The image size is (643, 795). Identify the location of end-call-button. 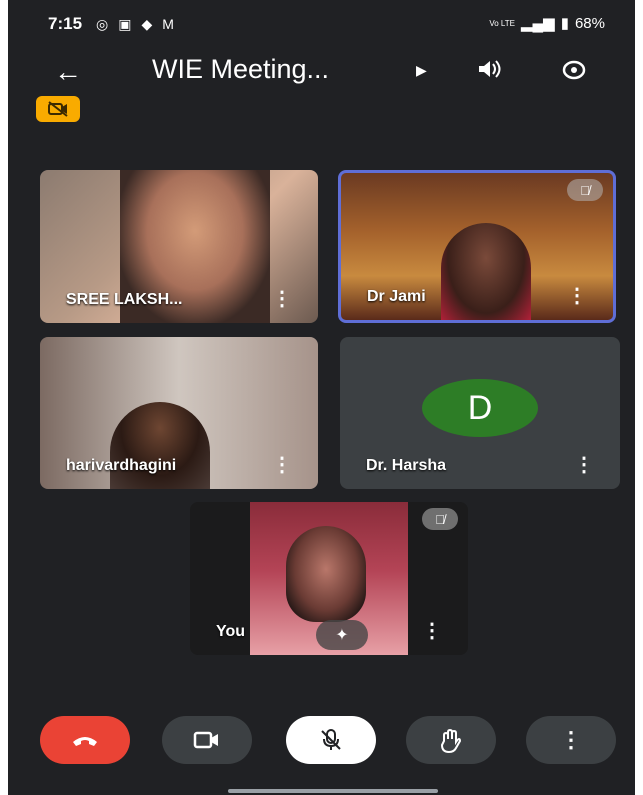
(85, 740).